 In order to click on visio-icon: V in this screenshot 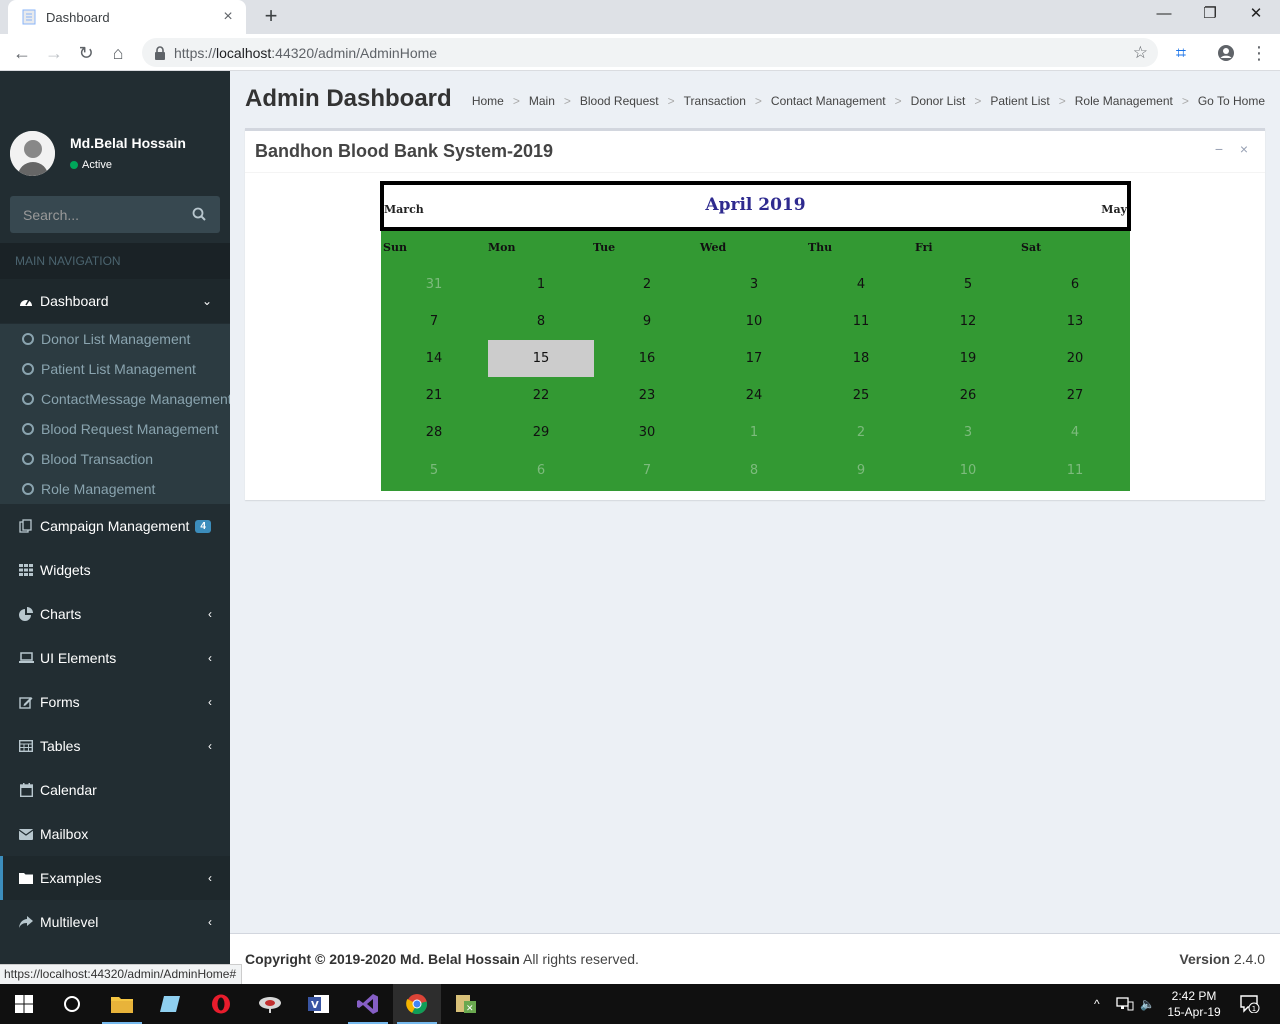, I will do `click(319, 1004)`.